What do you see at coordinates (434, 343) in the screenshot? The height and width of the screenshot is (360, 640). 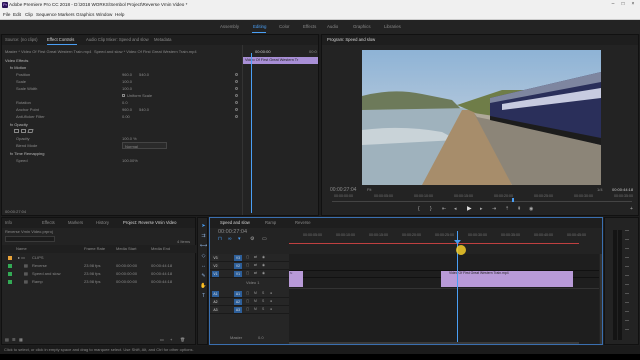 I see `timeline-hscroll` at bounding box center [434, 343].